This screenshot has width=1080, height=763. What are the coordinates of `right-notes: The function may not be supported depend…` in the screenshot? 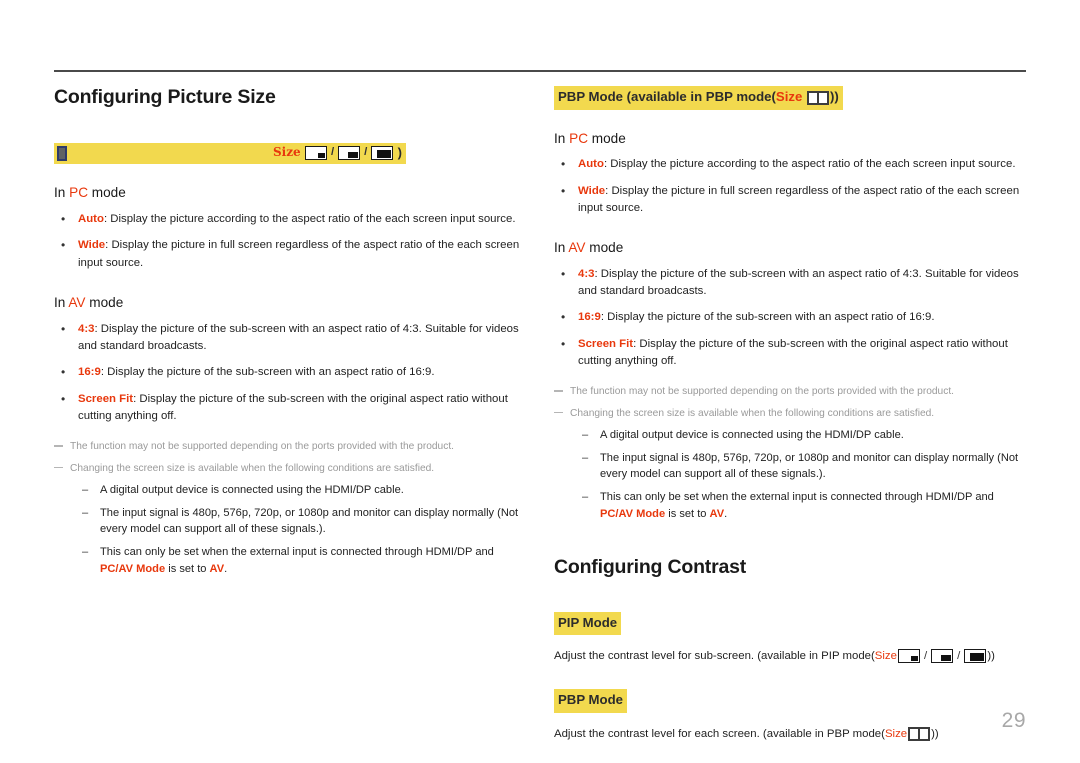 It's located at (790, 453).